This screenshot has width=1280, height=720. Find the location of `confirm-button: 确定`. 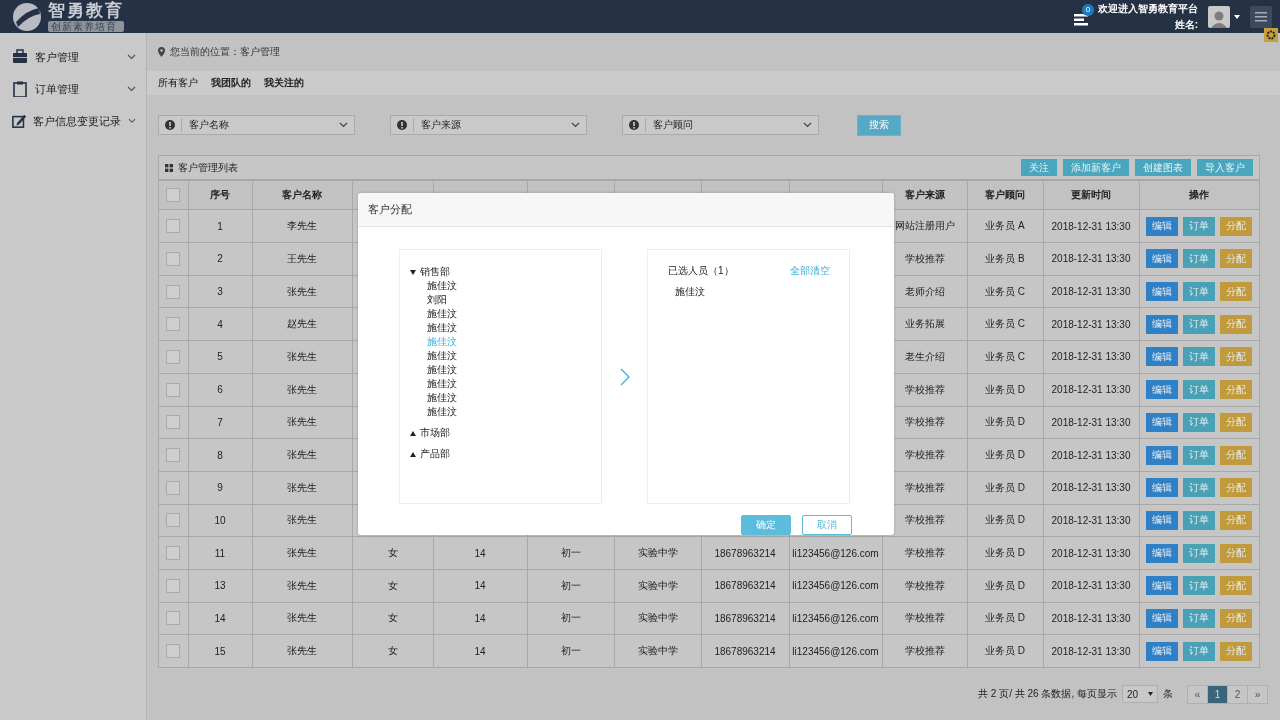

confirm-button: 确定 is located at coordinates (766, 525).